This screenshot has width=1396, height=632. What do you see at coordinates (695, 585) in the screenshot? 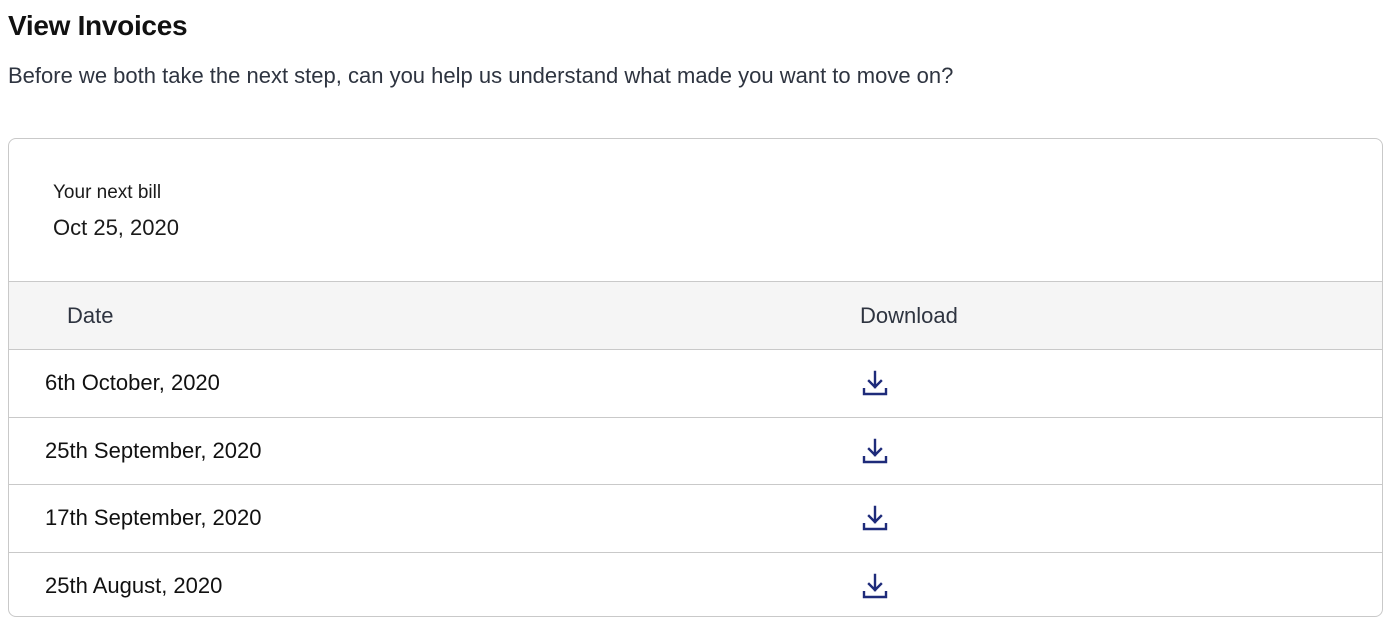
I see `table-row: 25th August, 2020` at bounding box center [695, 585].